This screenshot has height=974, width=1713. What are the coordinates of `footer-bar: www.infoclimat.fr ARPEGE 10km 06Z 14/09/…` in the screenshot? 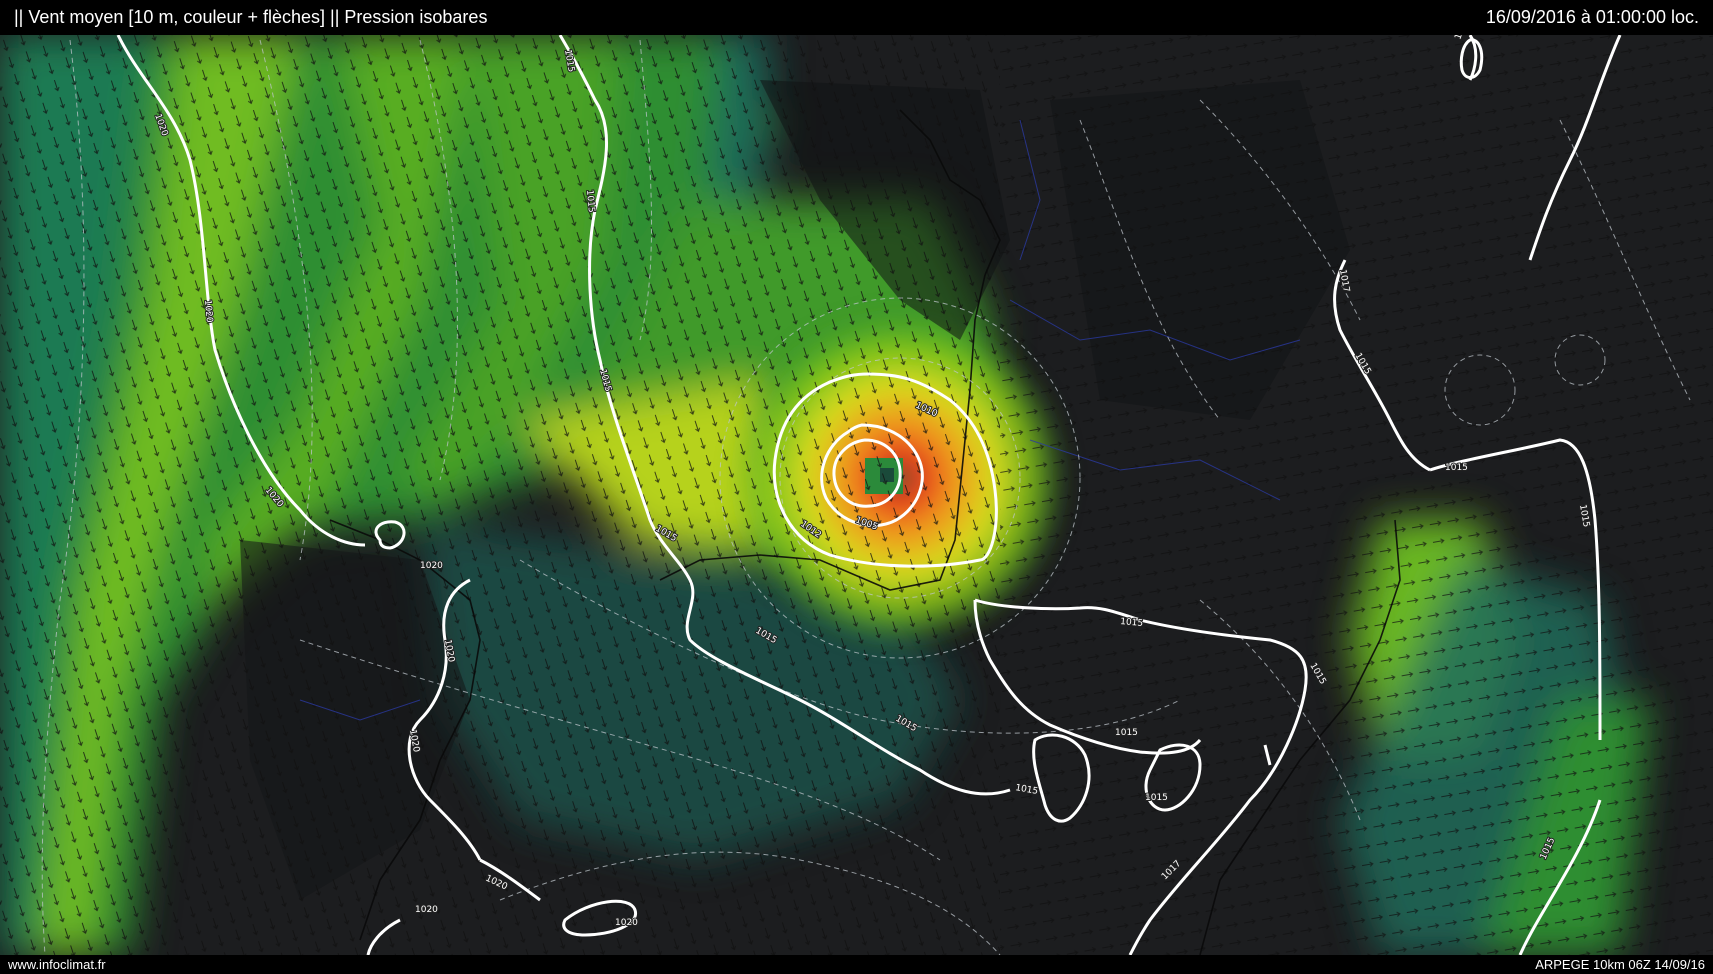 It's located at (856, 964).